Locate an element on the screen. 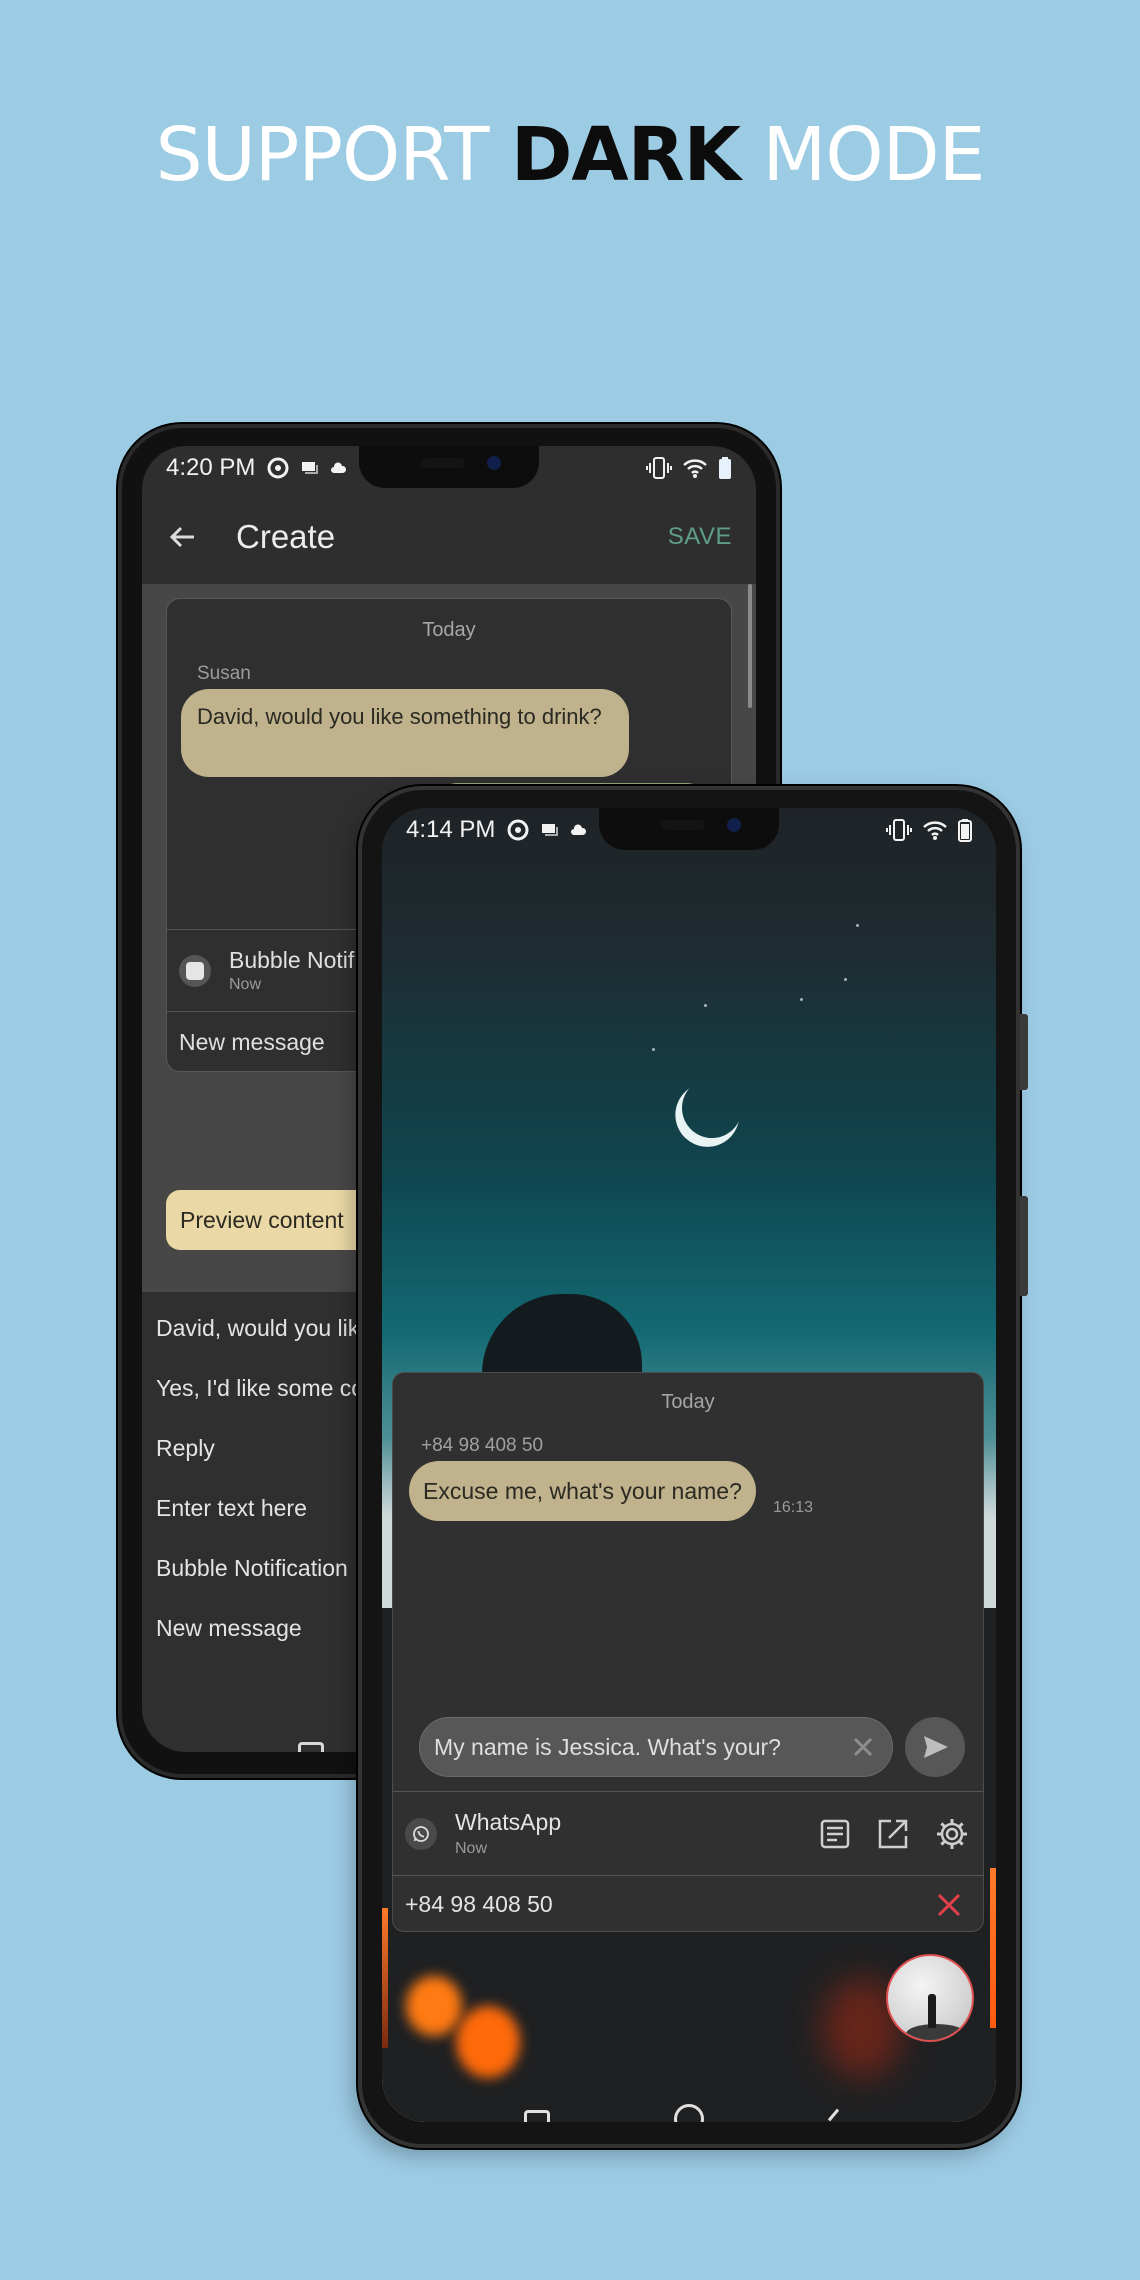 The height and width of the screenshot is (2280, 1140). headline-highlight: DARK is located at coordinates (626, 155).